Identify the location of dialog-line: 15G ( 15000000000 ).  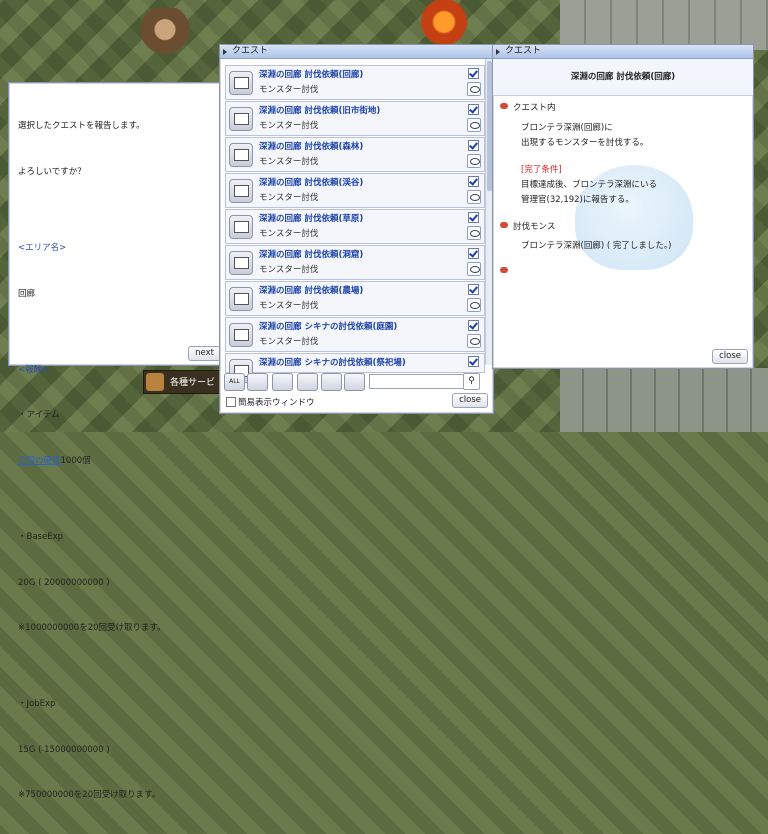
(64, 749).